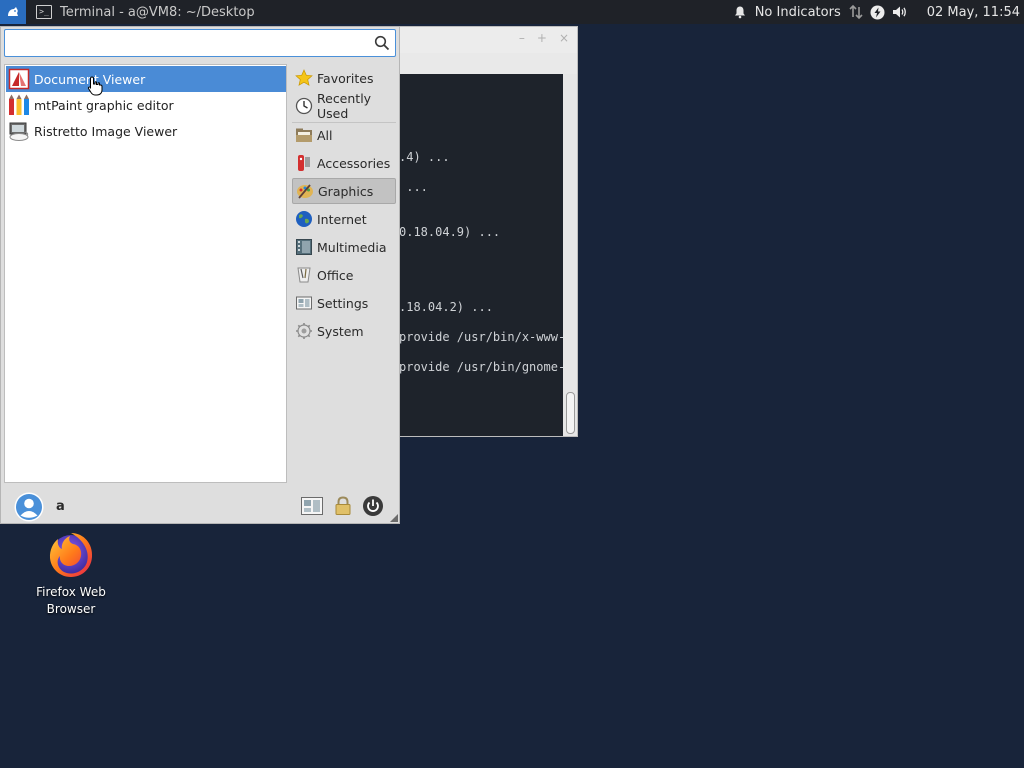  I want to click on ristretto-icon, so click(19, 131).